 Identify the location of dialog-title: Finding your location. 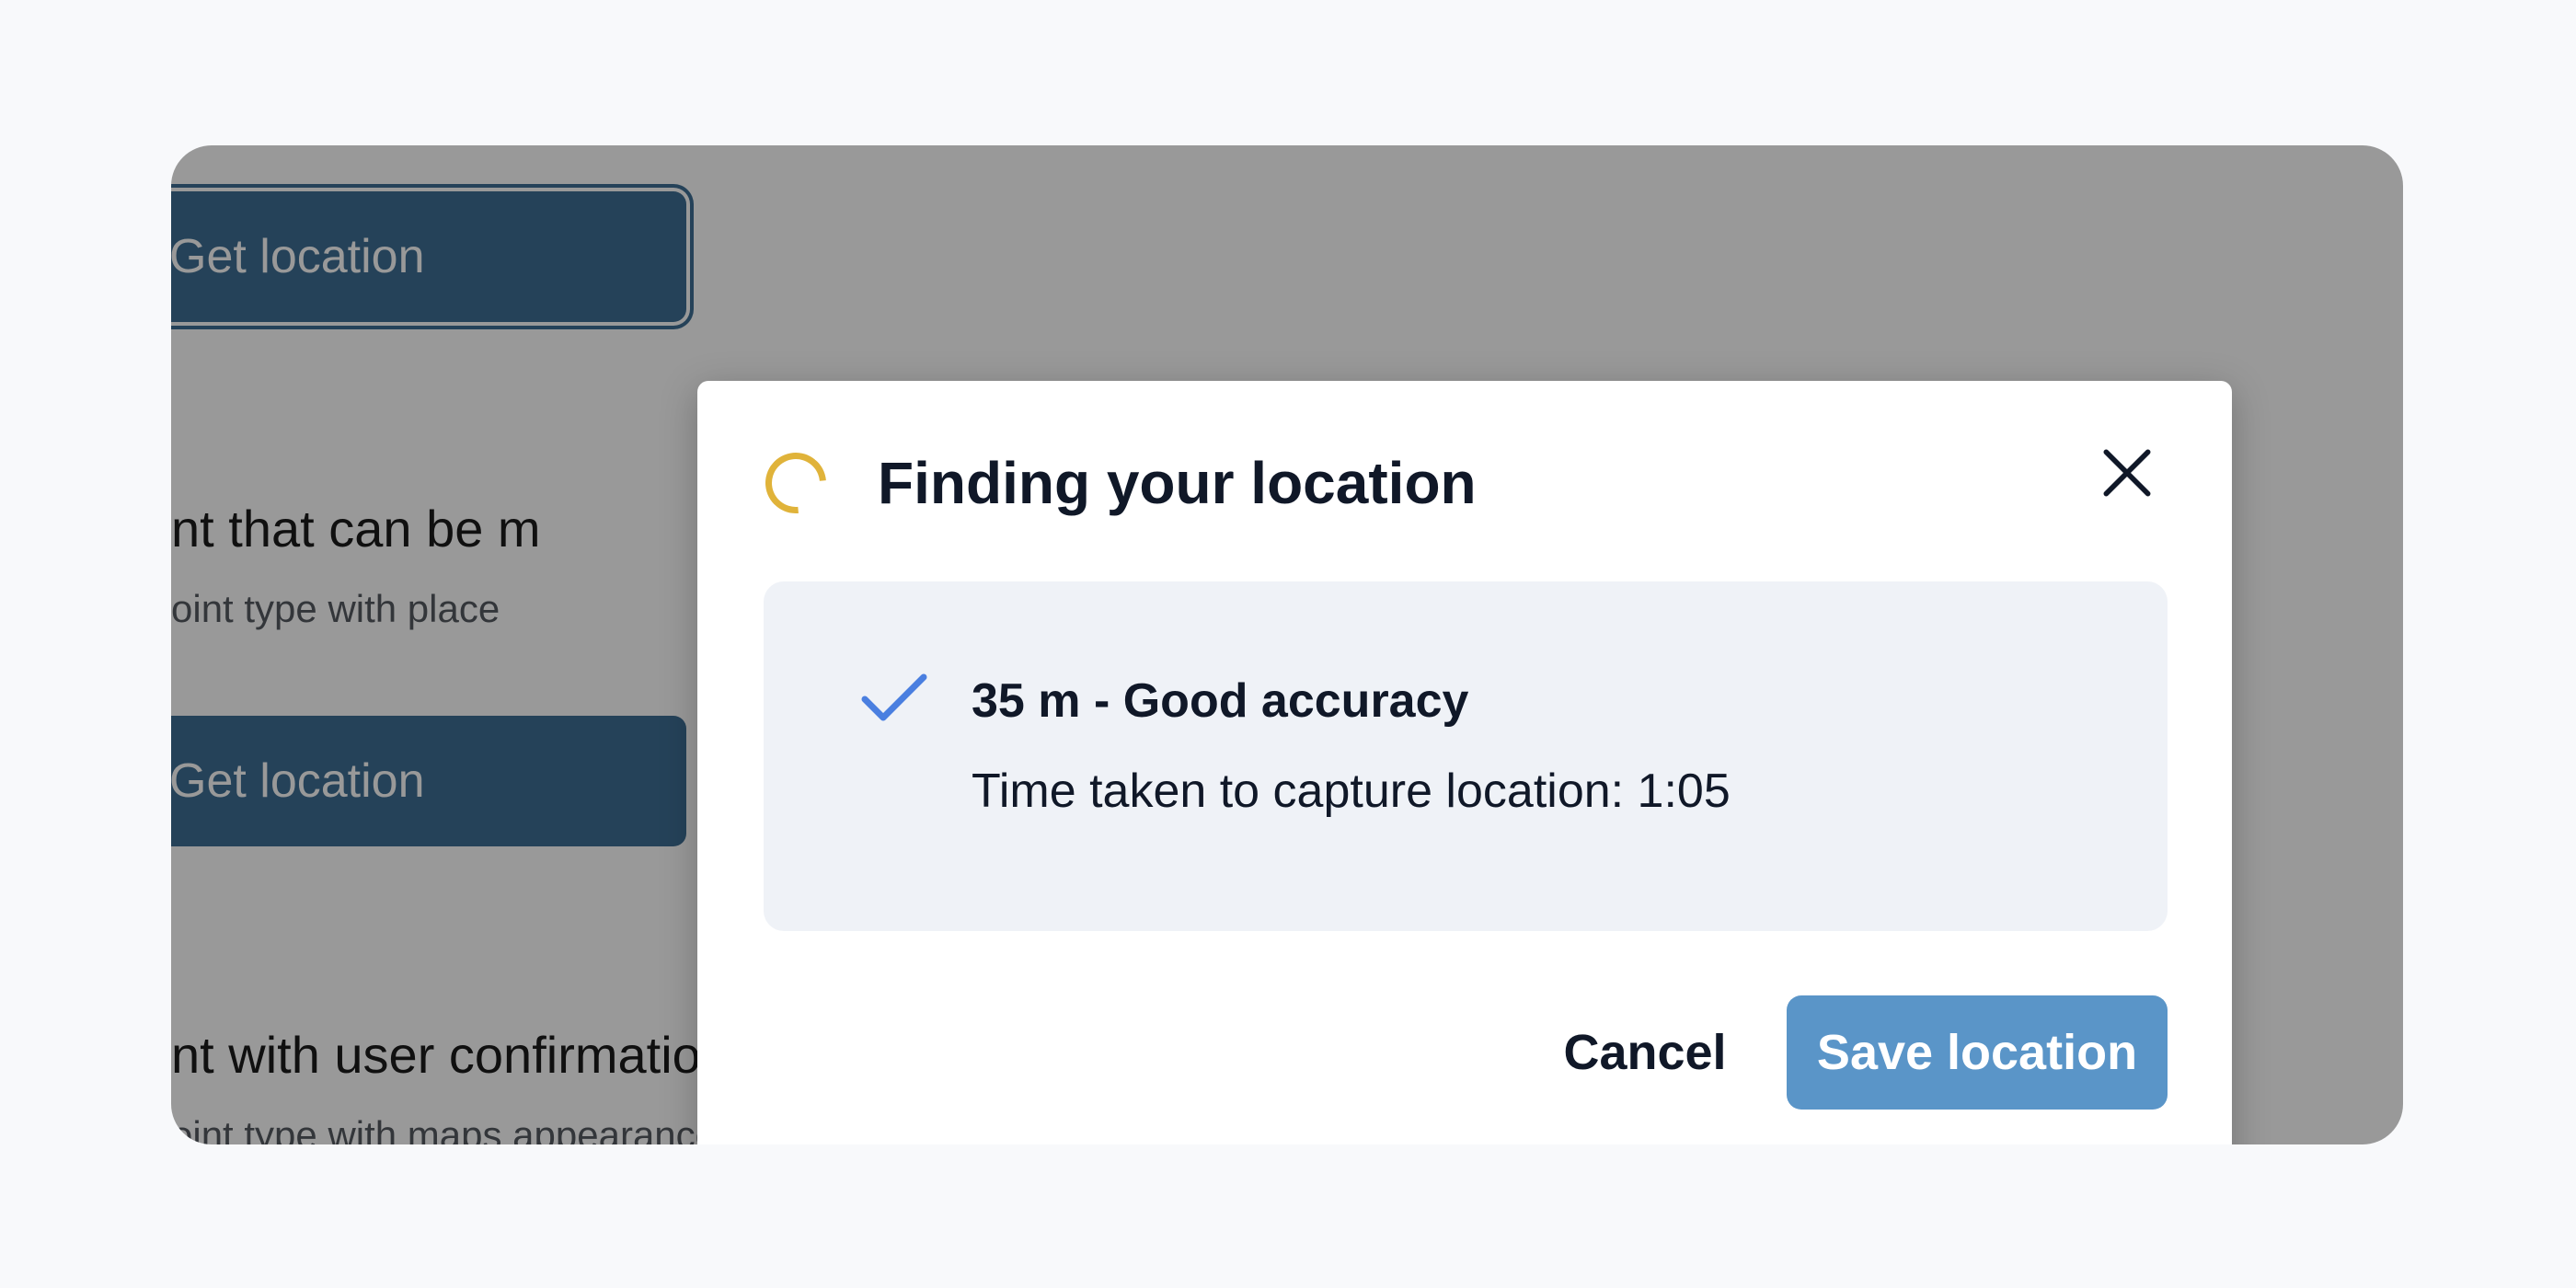
(1177, 483).